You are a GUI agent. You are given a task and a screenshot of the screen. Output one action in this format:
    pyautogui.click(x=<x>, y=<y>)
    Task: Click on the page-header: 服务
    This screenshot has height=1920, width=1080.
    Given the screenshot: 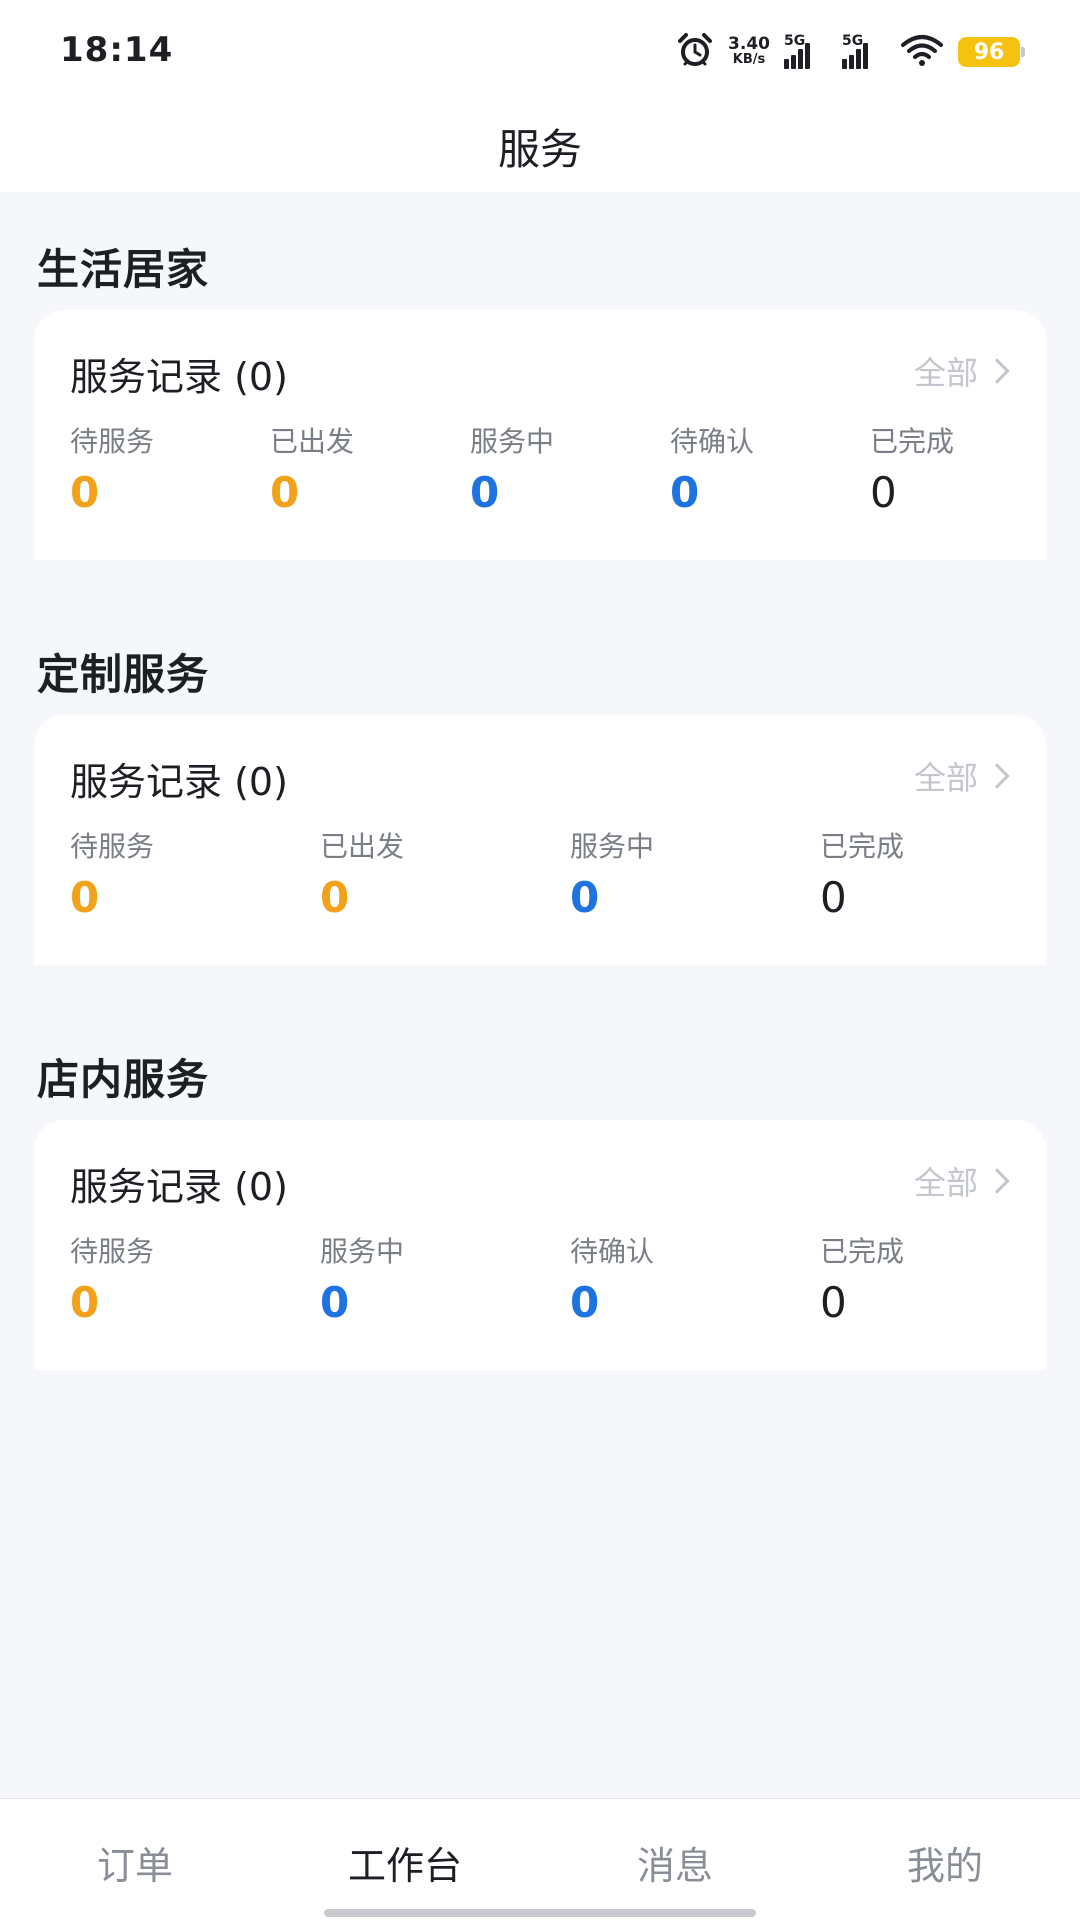 What is the action you would take?
    pyautogui.click(x=540, y=146)
    